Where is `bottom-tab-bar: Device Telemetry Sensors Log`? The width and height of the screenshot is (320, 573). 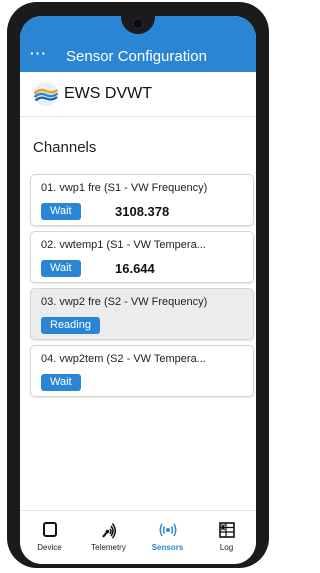
bottom-tab-bar: Device Telemetry Sensors Log is located at coordinates (138, 537).